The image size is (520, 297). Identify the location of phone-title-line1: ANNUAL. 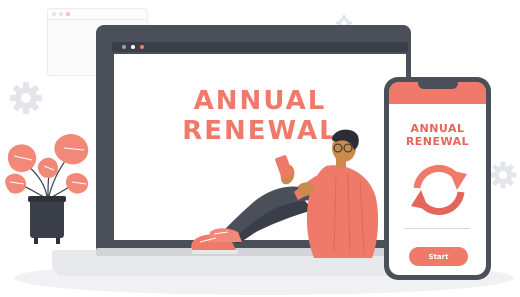
(437, 128).